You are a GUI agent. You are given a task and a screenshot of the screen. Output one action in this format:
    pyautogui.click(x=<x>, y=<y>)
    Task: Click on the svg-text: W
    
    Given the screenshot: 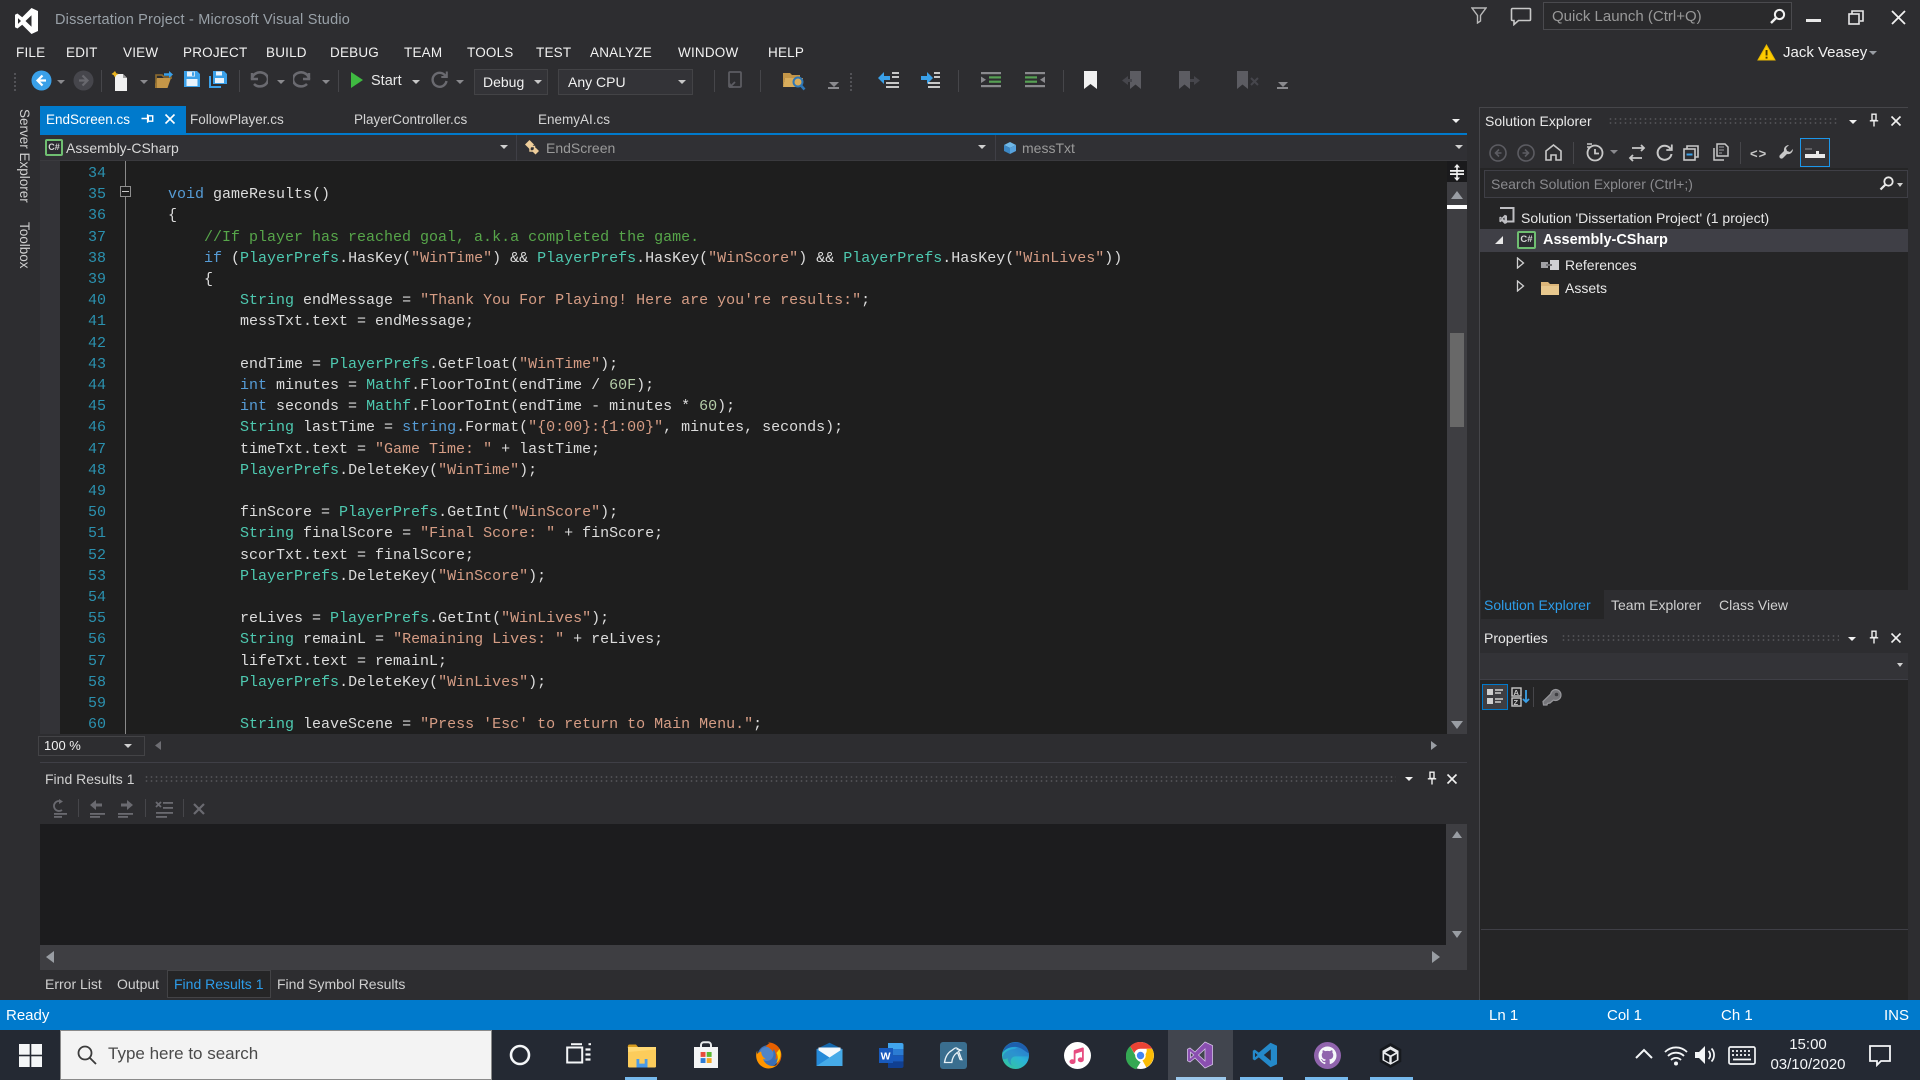 What is the action you would take?
    pyautogui.click(x=886, y=1057)
    